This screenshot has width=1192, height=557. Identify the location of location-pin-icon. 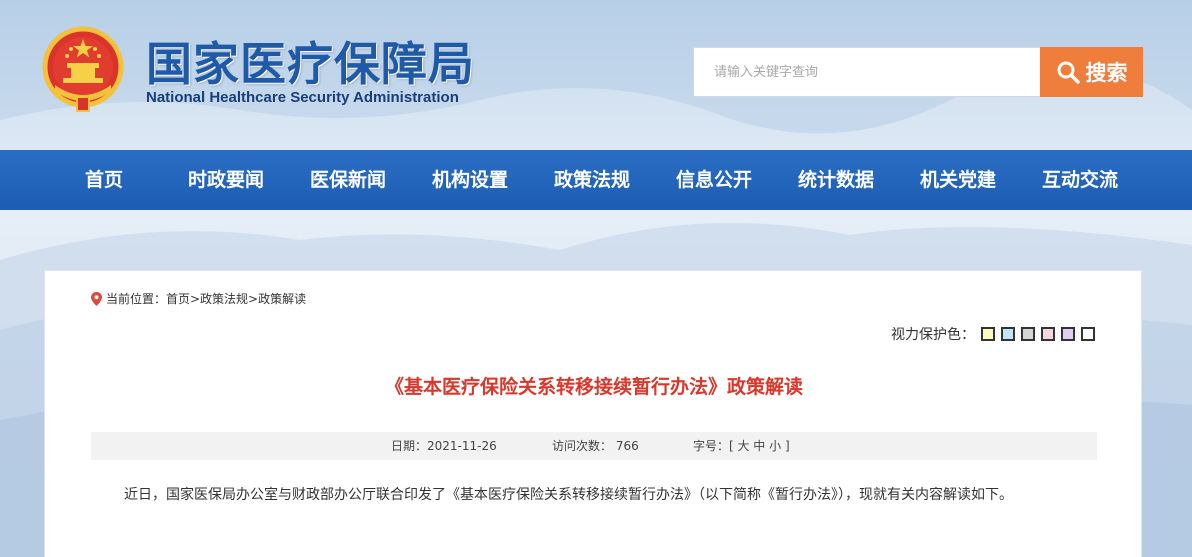
(96, 298).